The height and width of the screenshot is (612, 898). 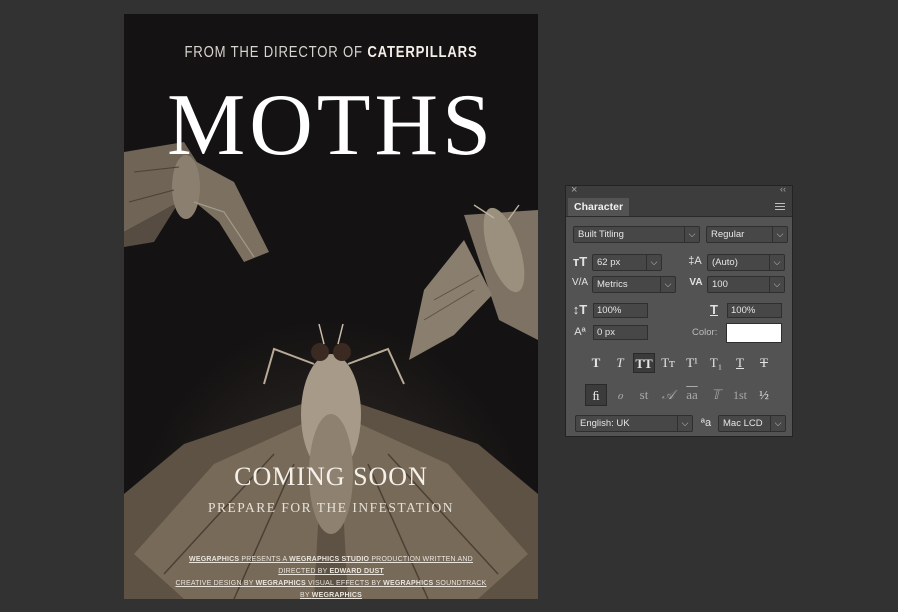 I want to click on faux-italic-button: T, so click(x=620, y=363).